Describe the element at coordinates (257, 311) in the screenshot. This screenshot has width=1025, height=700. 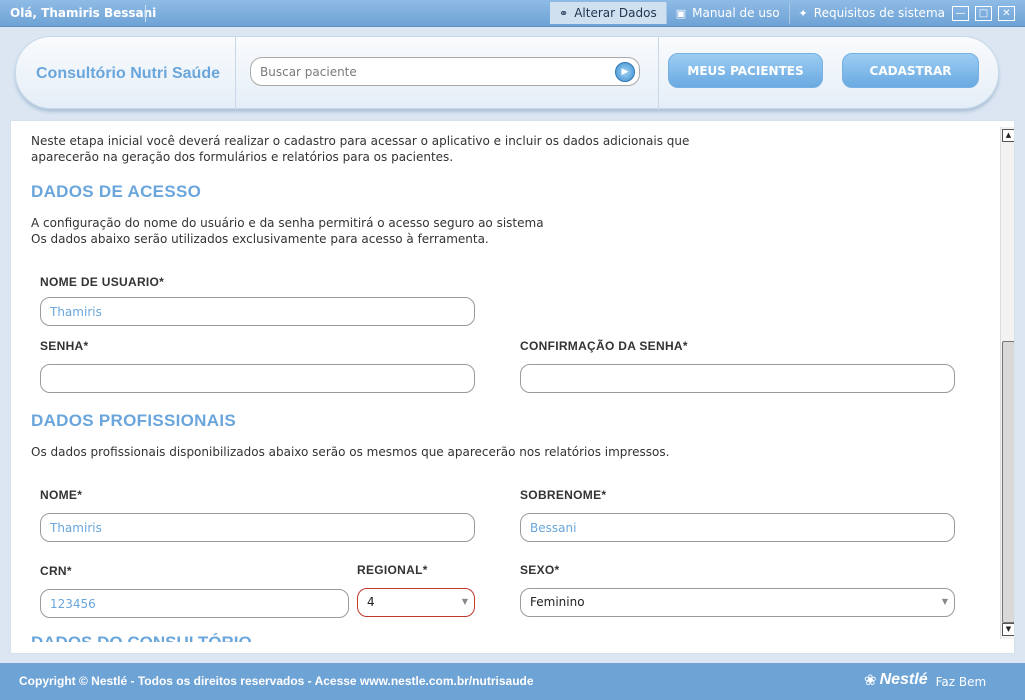
I see `username-field` at that location.